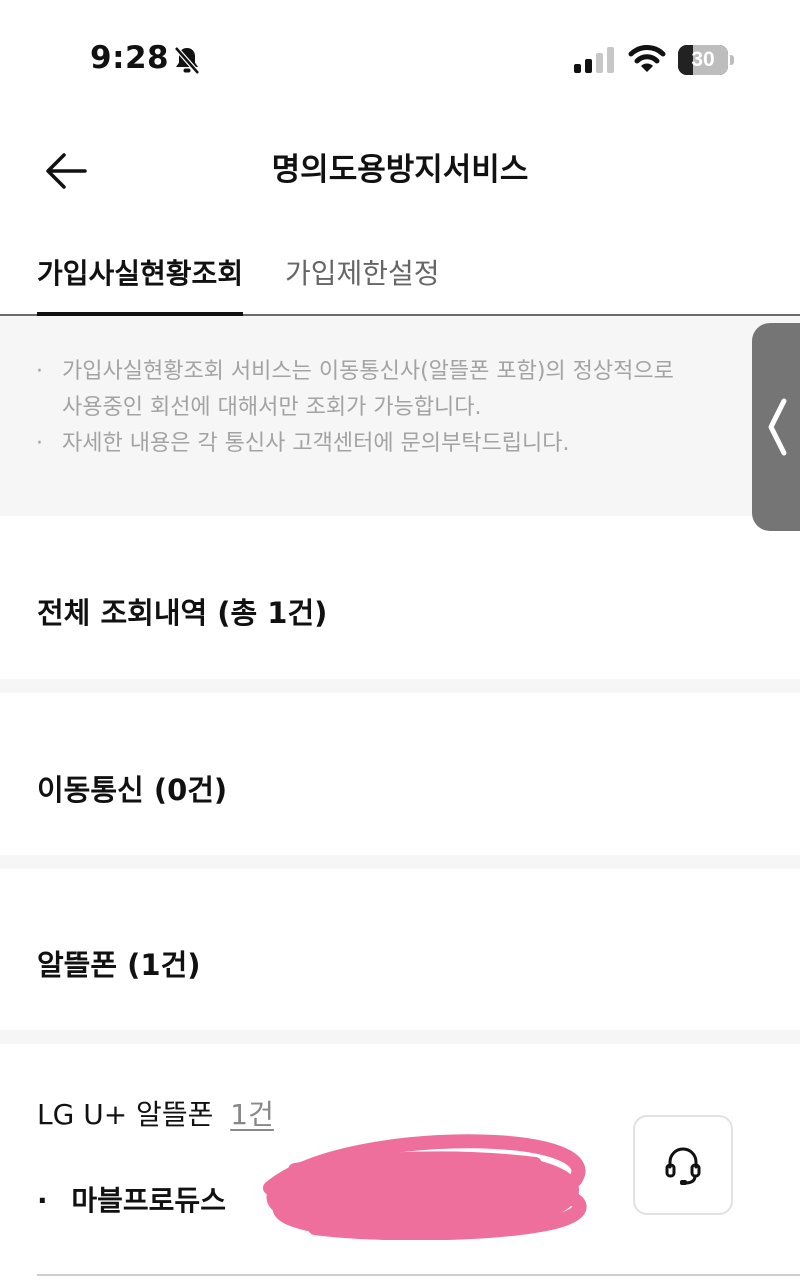 The image size is (800, 1280). What do you see at coordinates (125, 1114) in the screenshot?
I see `carrier-name: LG U+ 알뜰폰` at bounding box center [125, 1114].